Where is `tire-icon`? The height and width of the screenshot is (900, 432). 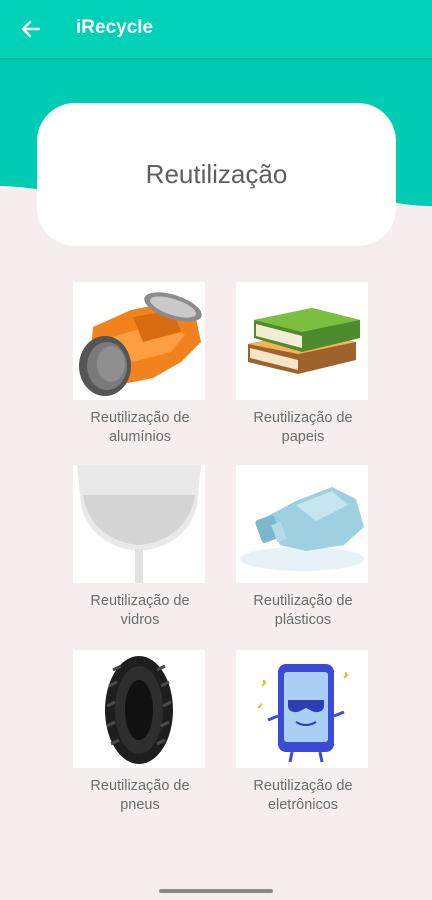
tire-icon is located at coordinates (139, 710).